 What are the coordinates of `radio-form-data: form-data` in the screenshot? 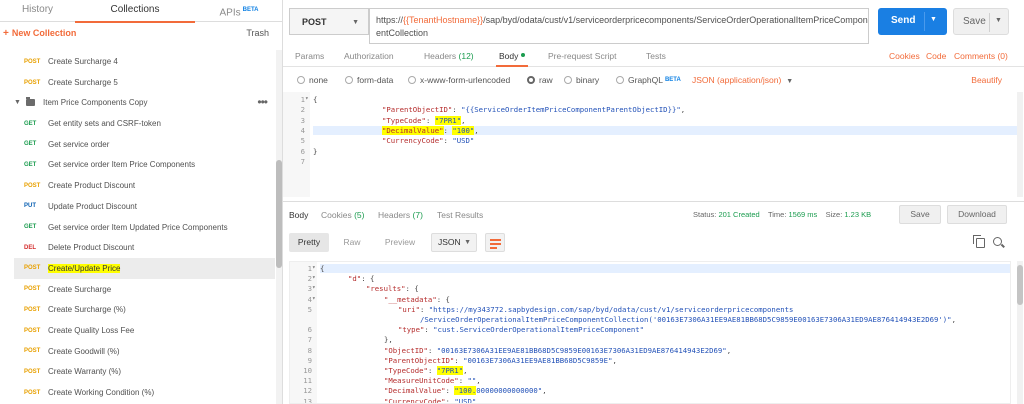 It's located at (369, 80).